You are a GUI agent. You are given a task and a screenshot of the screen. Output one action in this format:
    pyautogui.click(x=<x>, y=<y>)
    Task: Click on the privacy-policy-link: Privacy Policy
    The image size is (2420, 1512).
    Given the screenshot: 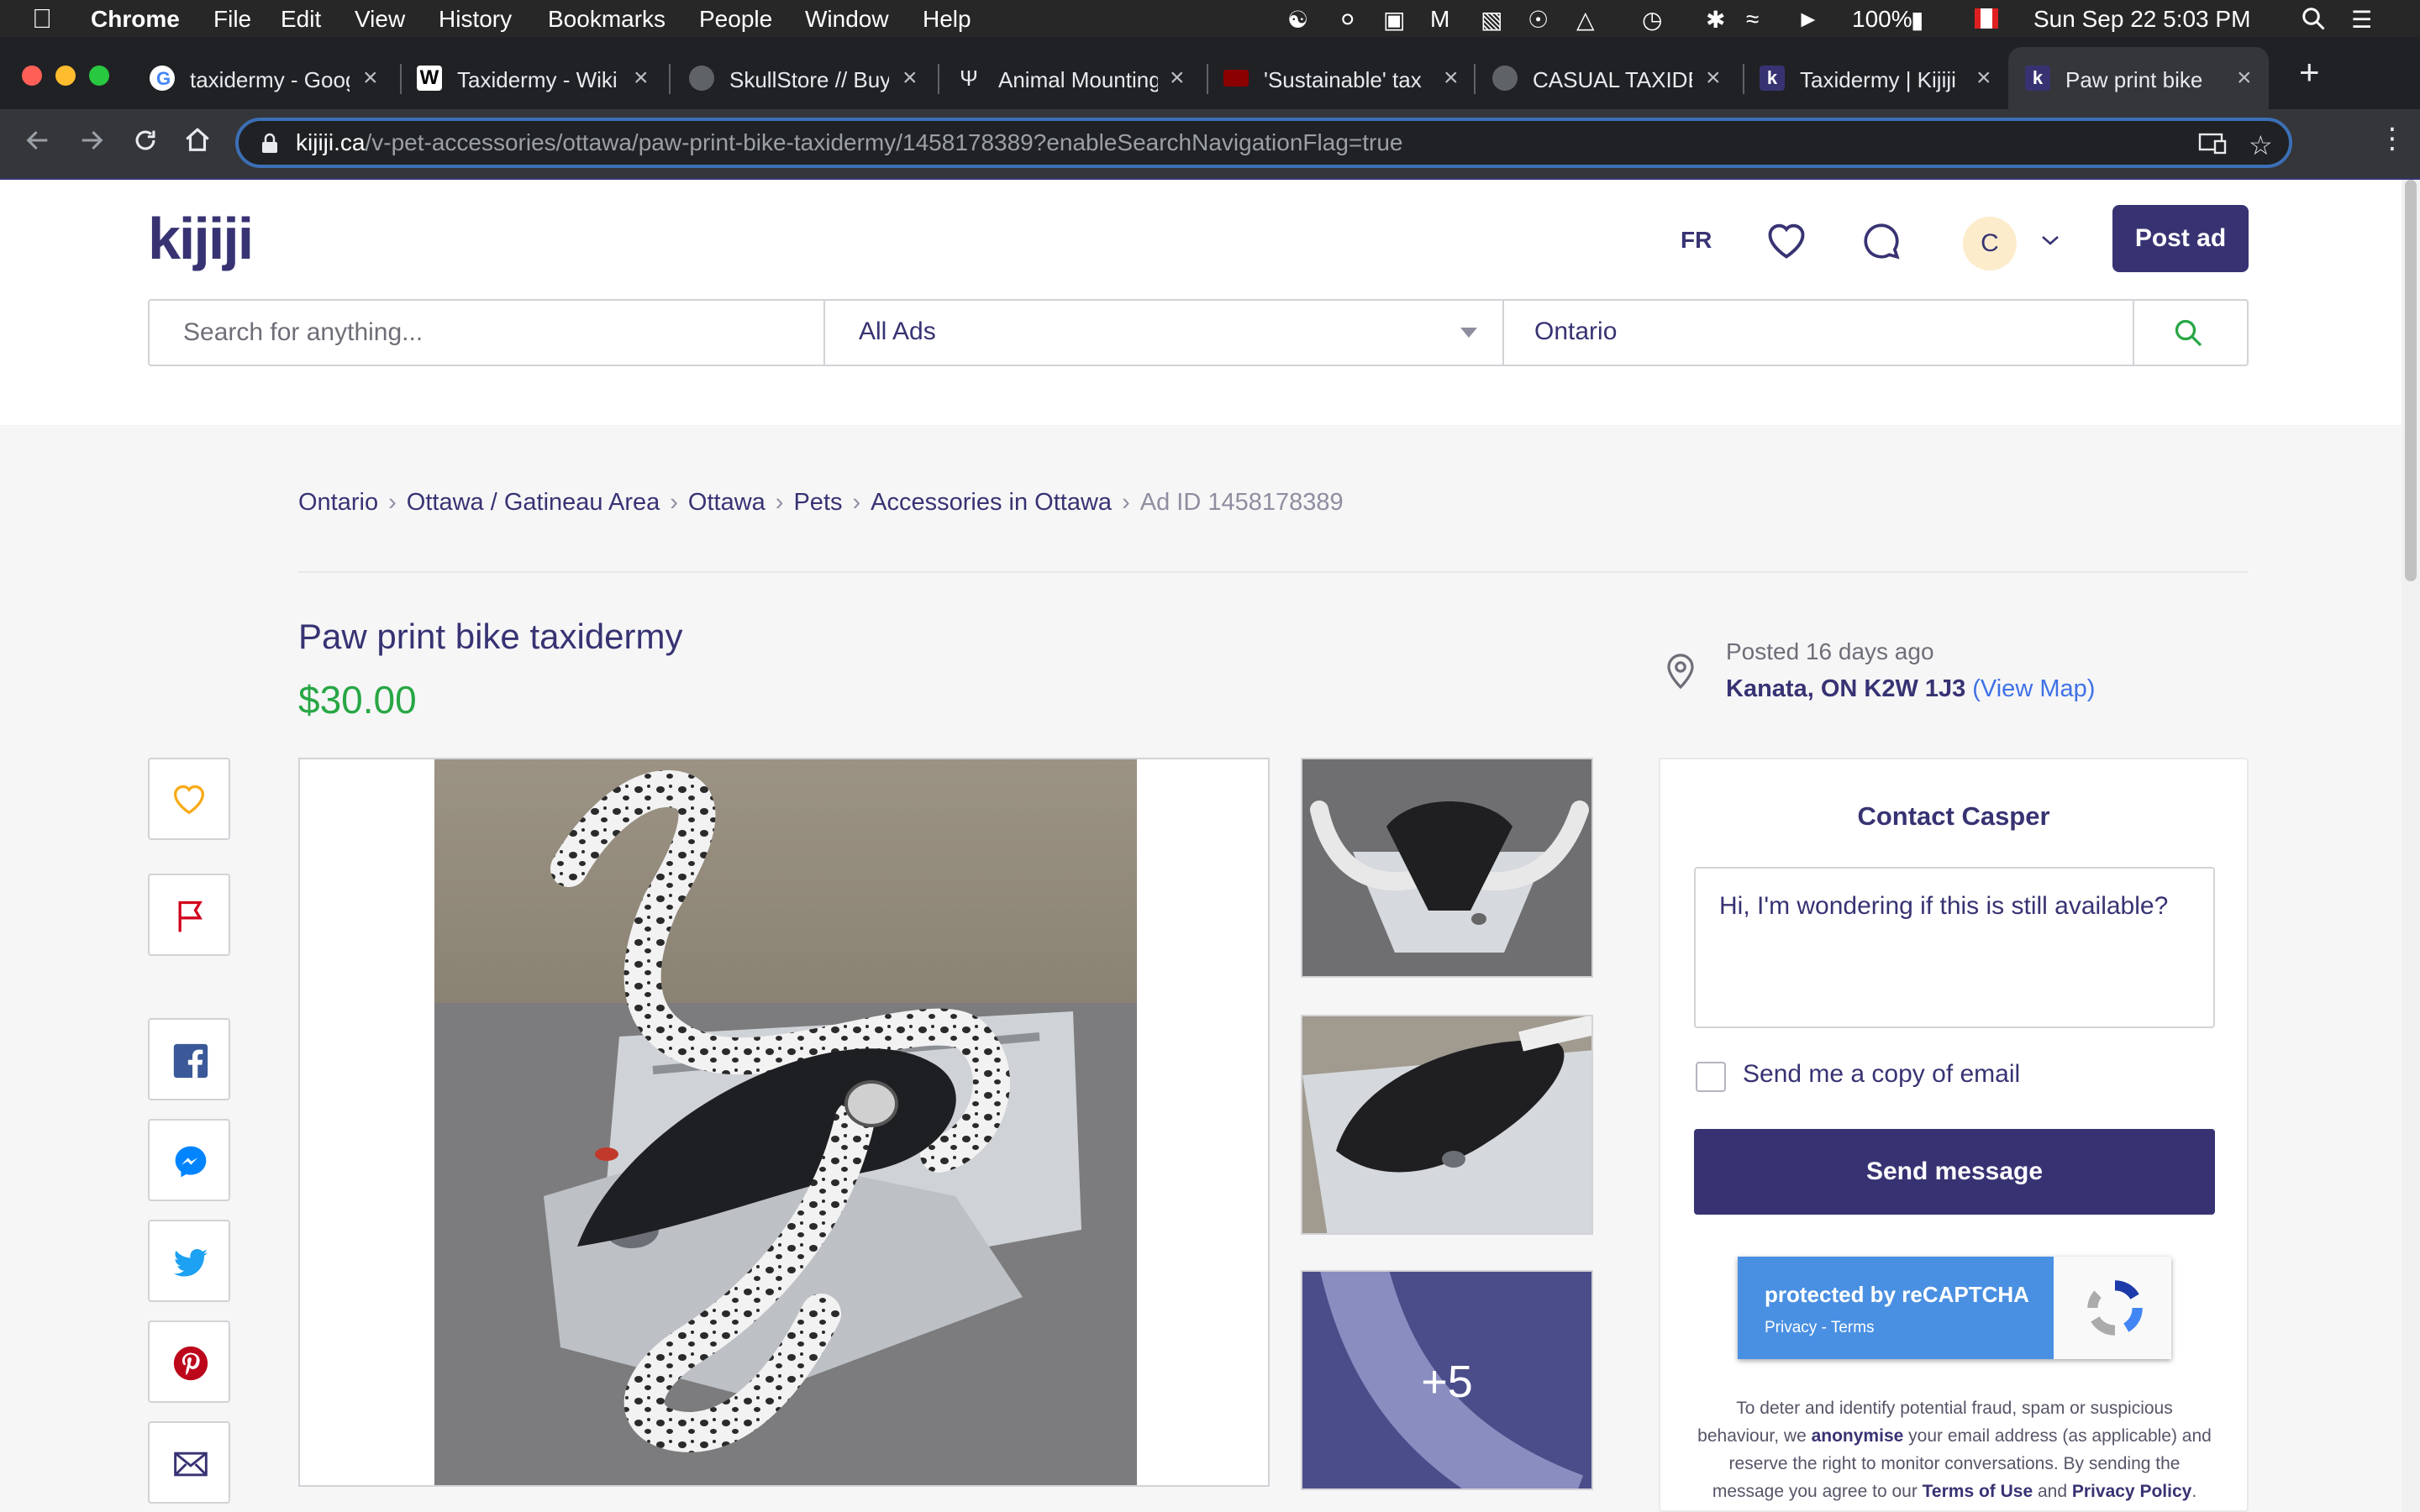 What is the action you would take?
    pyautogui.click(x=2131, y=1491)
    